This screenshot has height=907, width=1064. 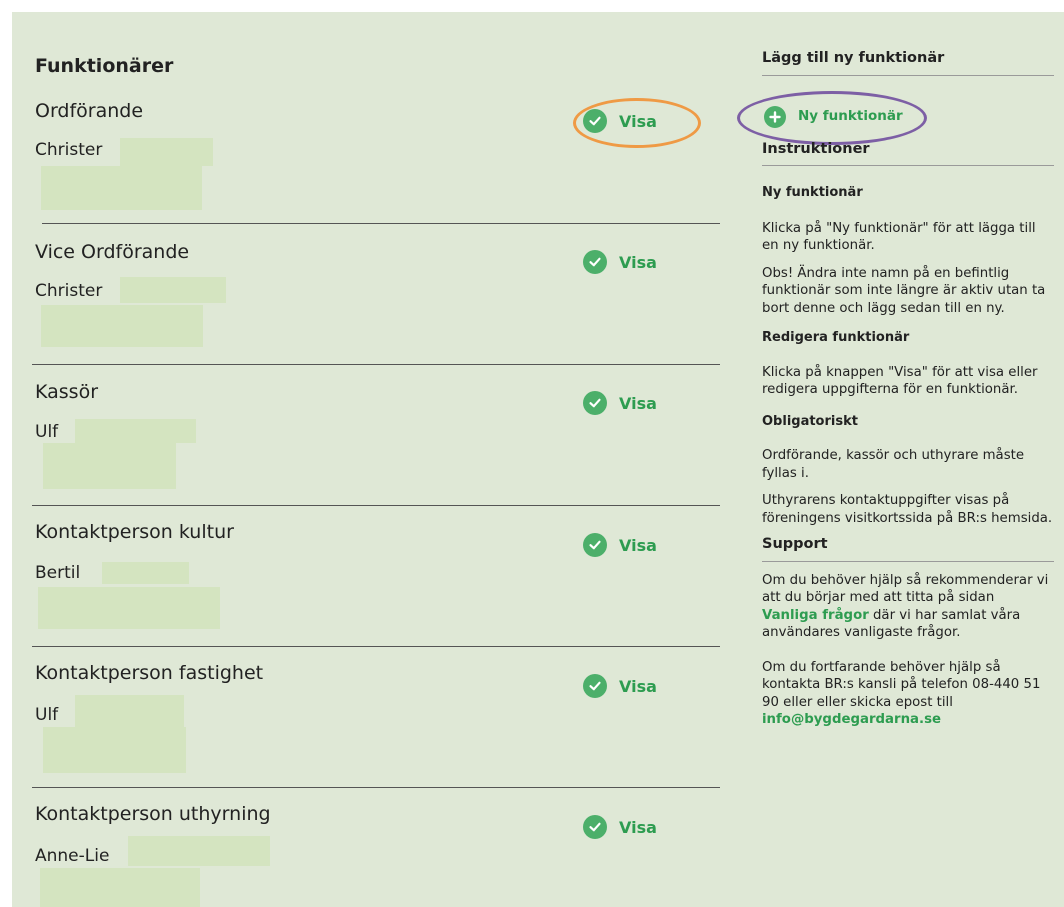 What do you see at coordinates (815, 615) in the screenshot?
I see `faq-link: Vanliga frågor` at bounding box center [815, 615].